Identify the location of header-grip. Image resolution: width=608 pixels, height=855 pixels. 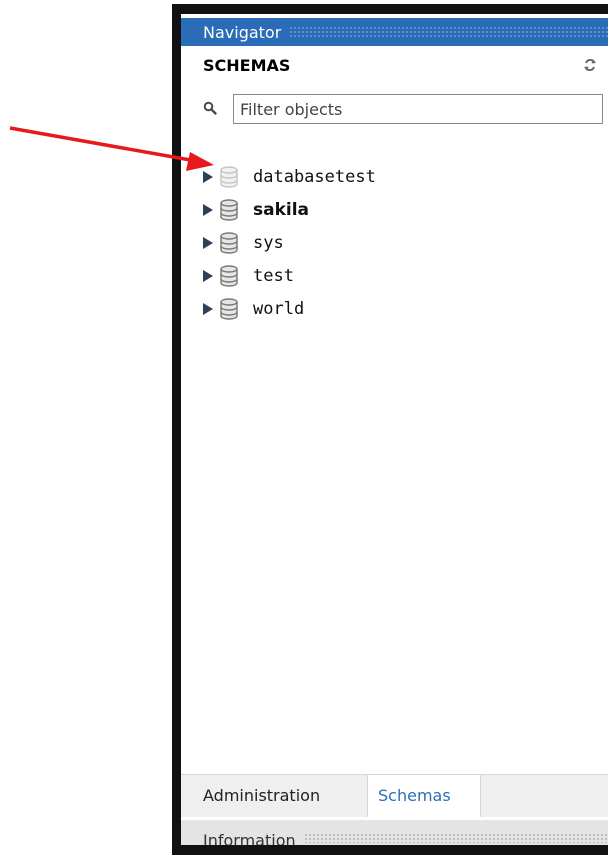
(448, 32).